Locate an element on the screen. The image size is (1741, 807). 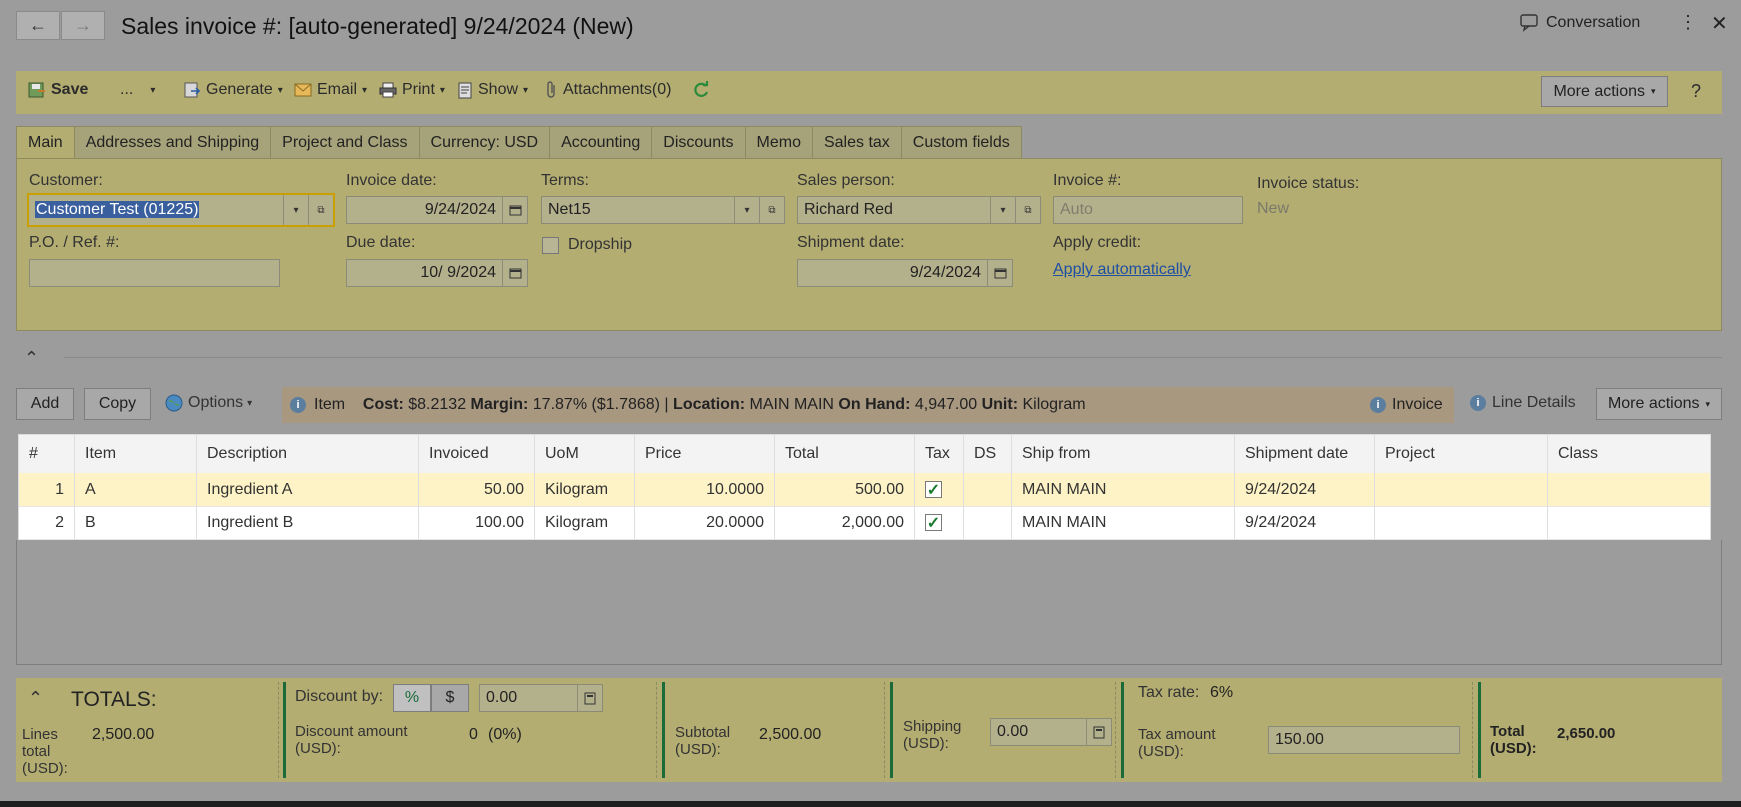
total-cell: 500.00 is located at coordinates (845, 489).